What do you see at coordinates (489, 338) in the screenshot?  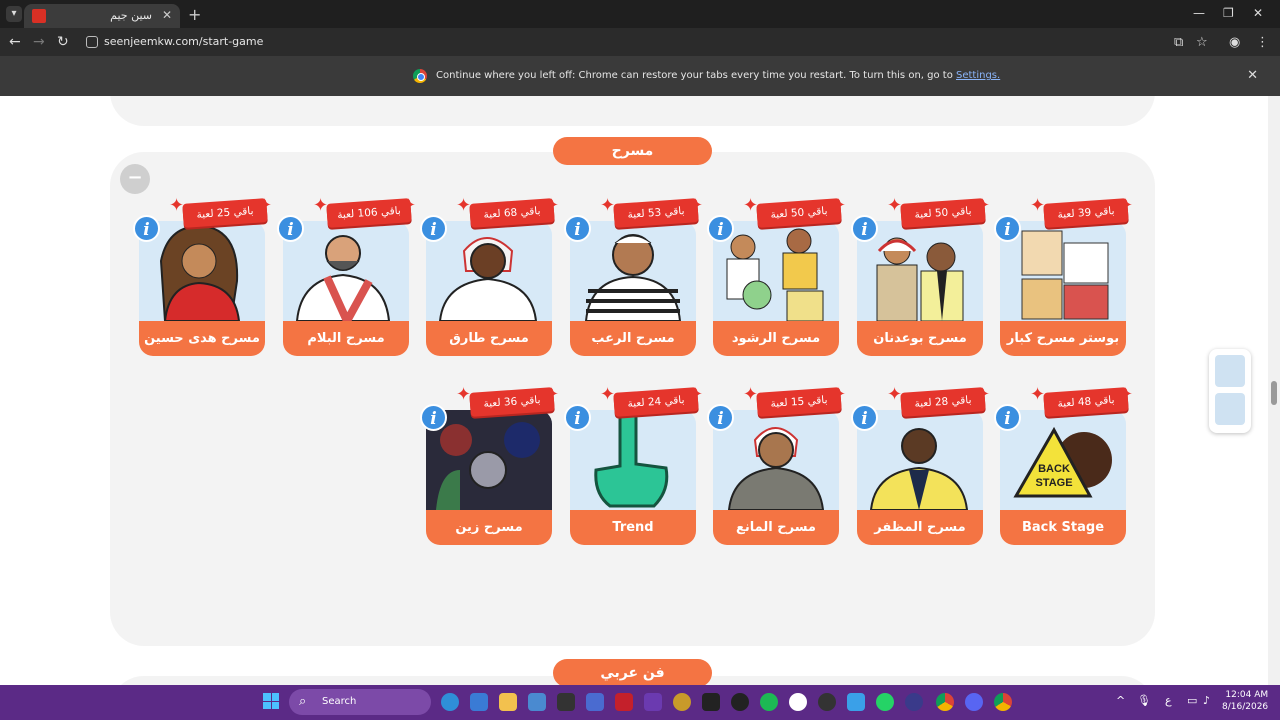 I see `card-label: مسرح طارق` at bounding box center [489, 338].